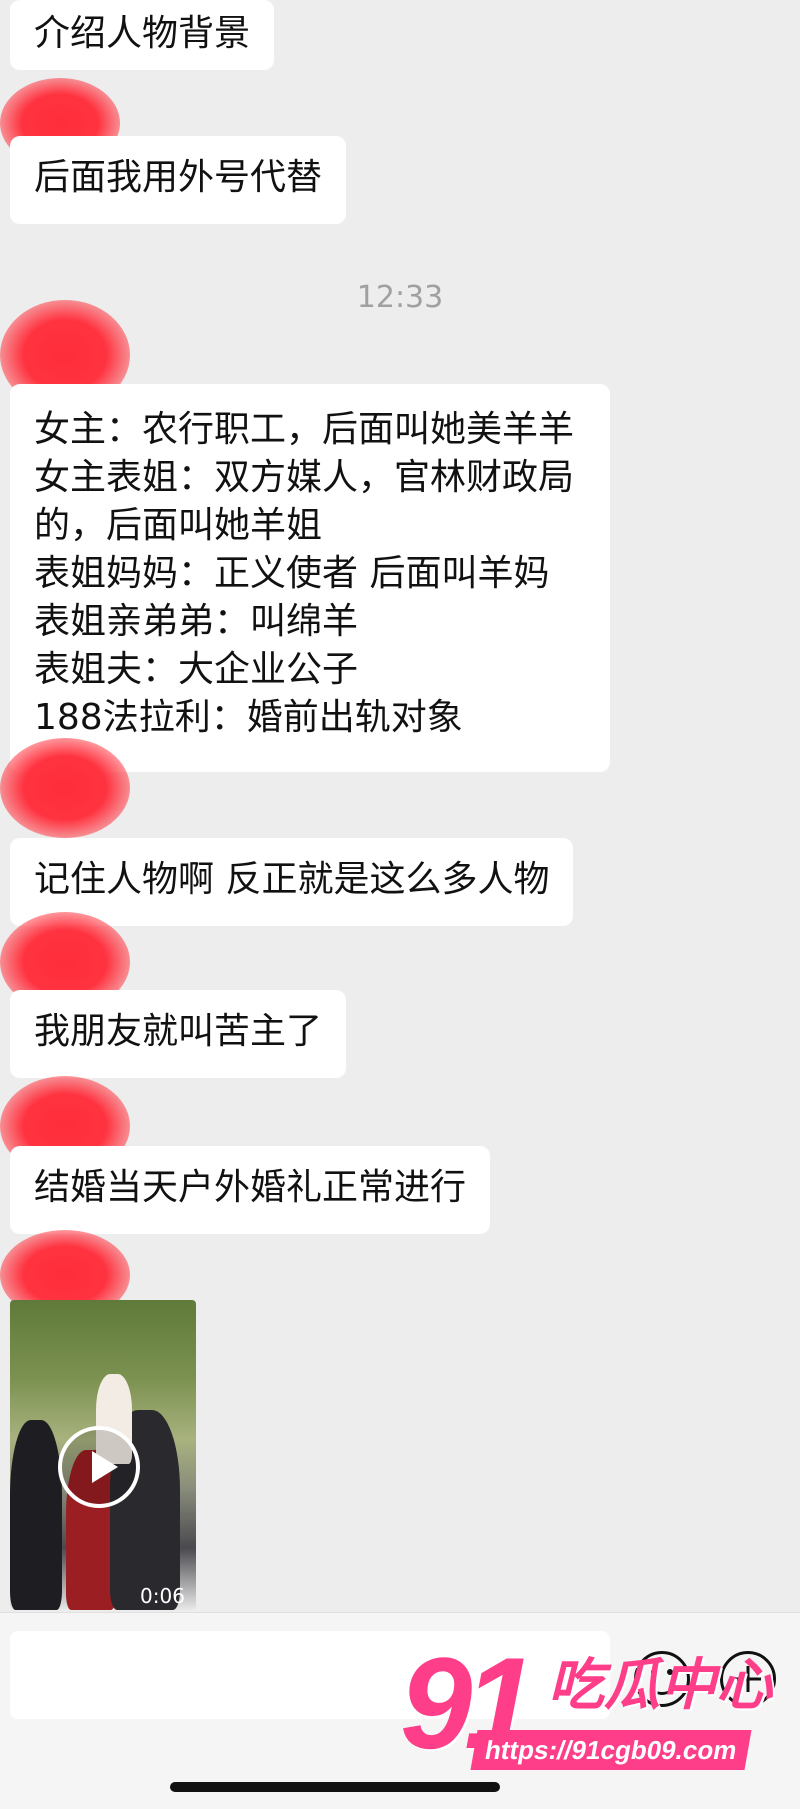  What do you see at coordinates (660, 1685) in the screenshot?
I see `watermark-title: 吃瓜中心` at bounding box center [660, 1685].